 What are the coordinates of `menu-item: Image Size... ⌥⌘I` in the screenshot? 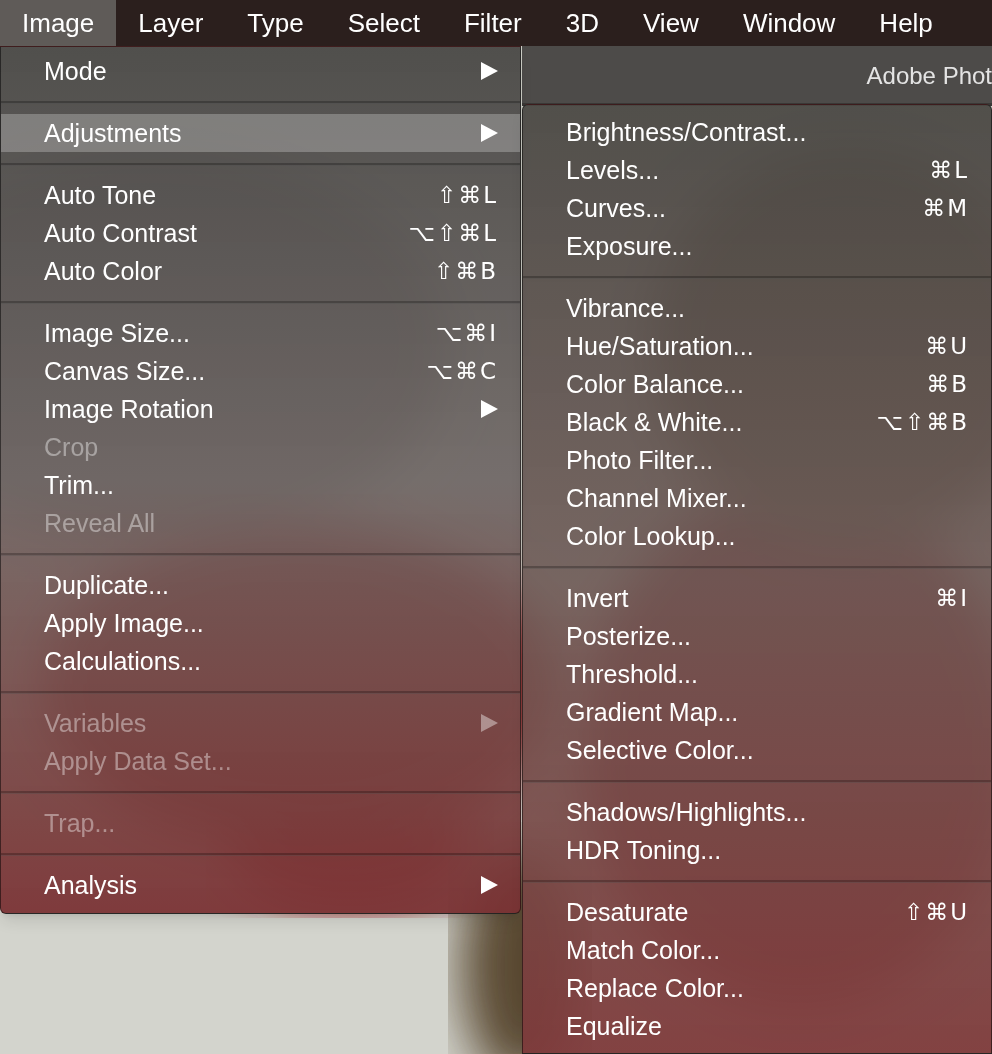 It's located at (260, 333).